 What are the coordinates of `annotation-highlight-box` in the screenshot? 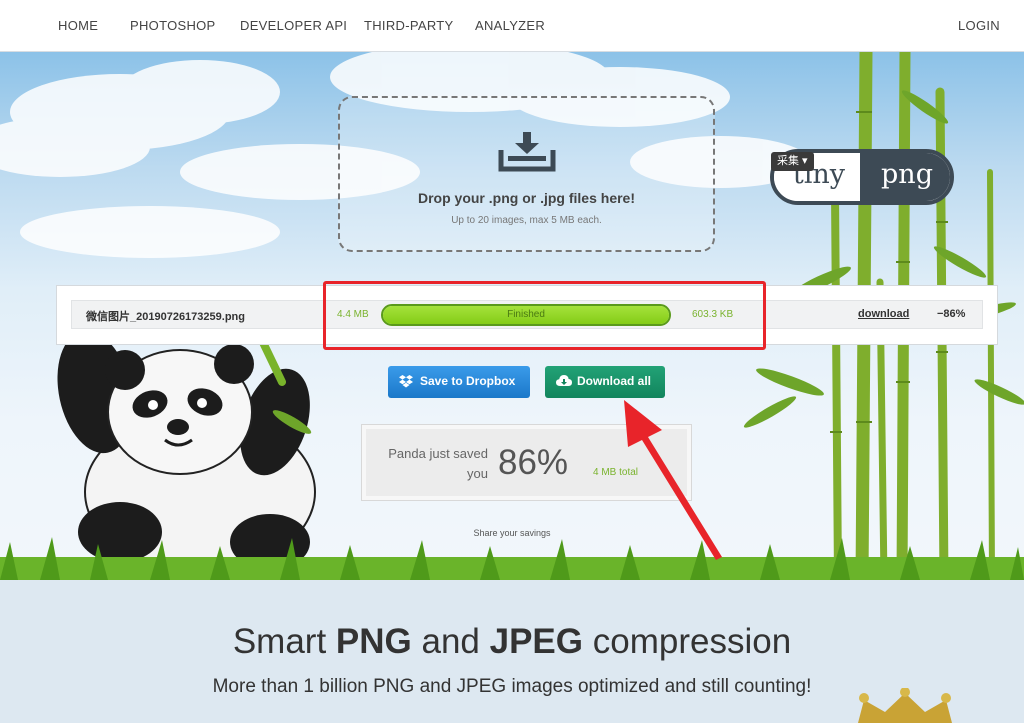 It's located at (544, 315).